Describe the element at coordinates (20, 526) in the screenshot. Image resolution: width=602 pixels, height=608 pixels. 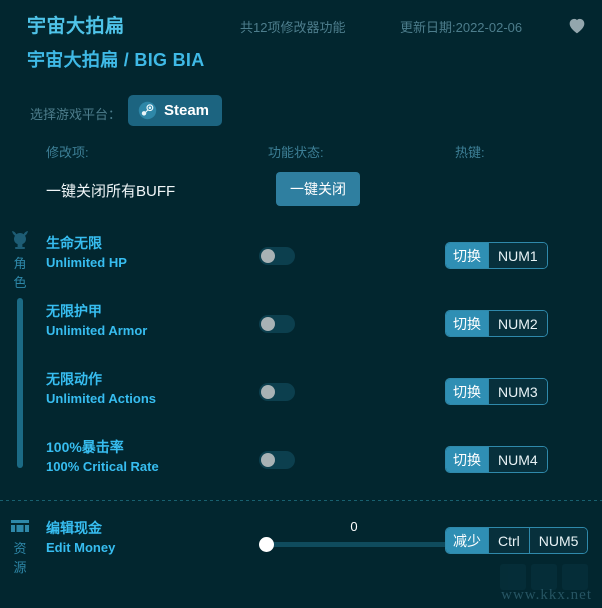
I see `treasure-chest-icon` at that location.